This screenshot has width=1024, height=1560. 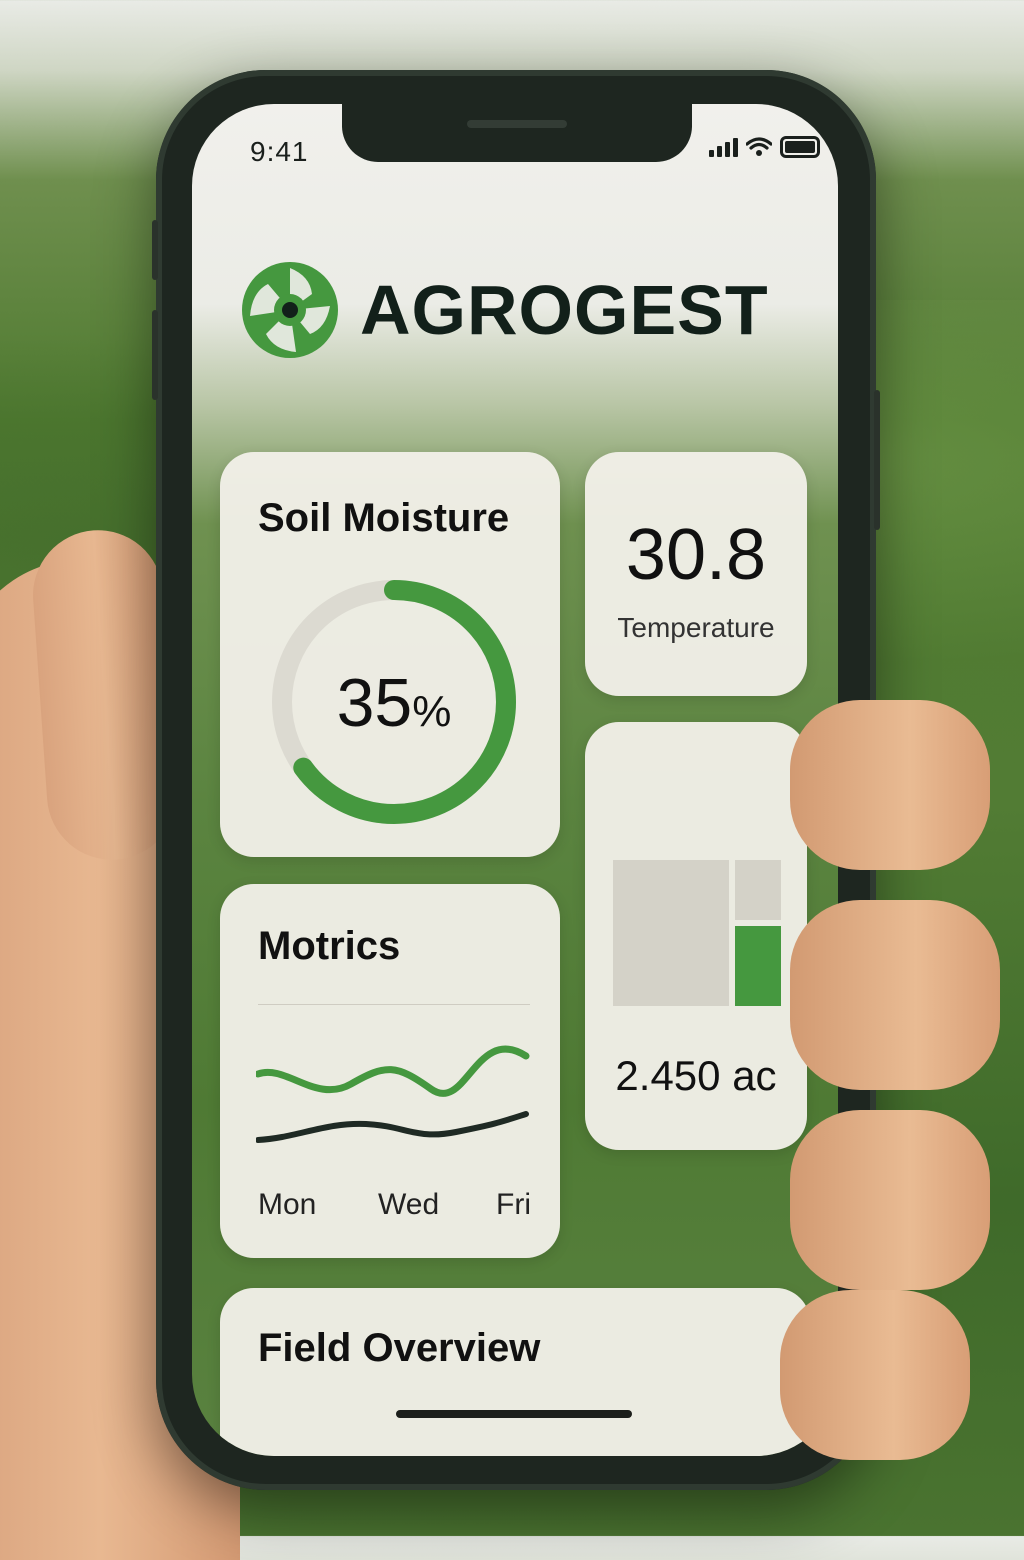 I want to click on soil-moisture-value: 35%, so click(x=394, y=703).